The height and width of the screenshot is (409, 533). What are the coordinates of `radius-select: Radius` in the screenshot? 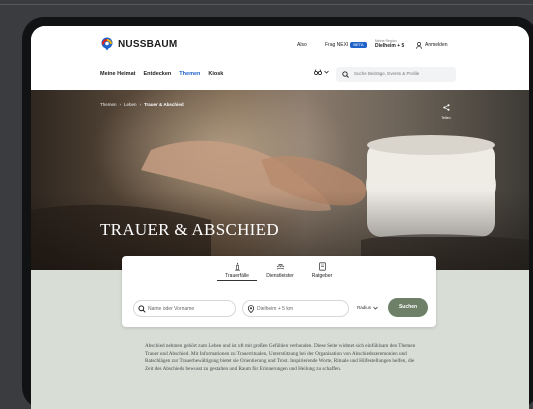 It's located at (367, 307).